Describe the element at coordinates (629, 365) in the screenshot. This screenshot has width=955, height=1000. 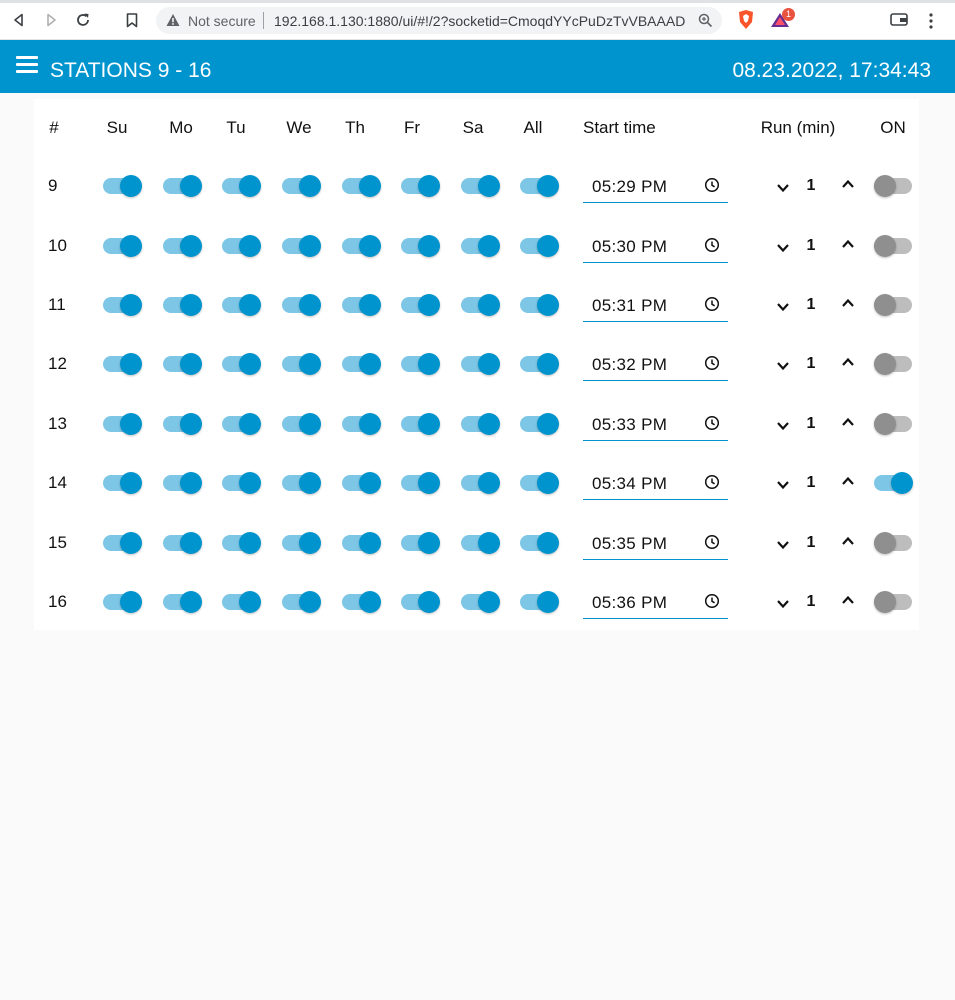
I see `start-time-value: 05:32 PM` at that location.